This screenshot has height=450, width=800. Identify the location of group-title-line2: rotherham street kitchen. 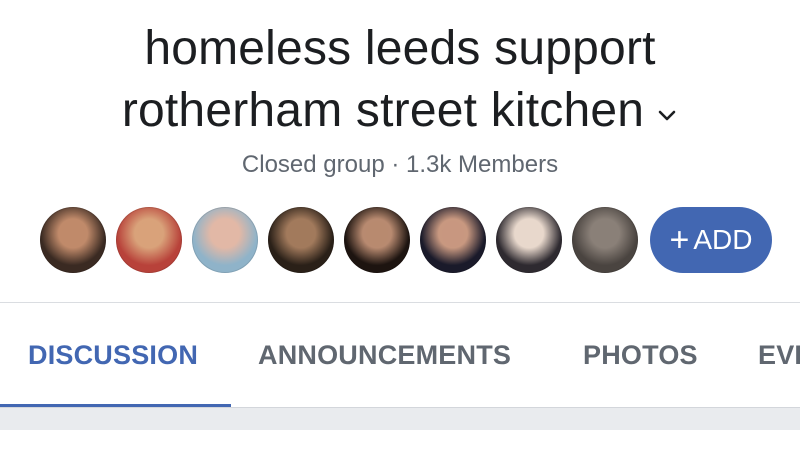
(383, 110).